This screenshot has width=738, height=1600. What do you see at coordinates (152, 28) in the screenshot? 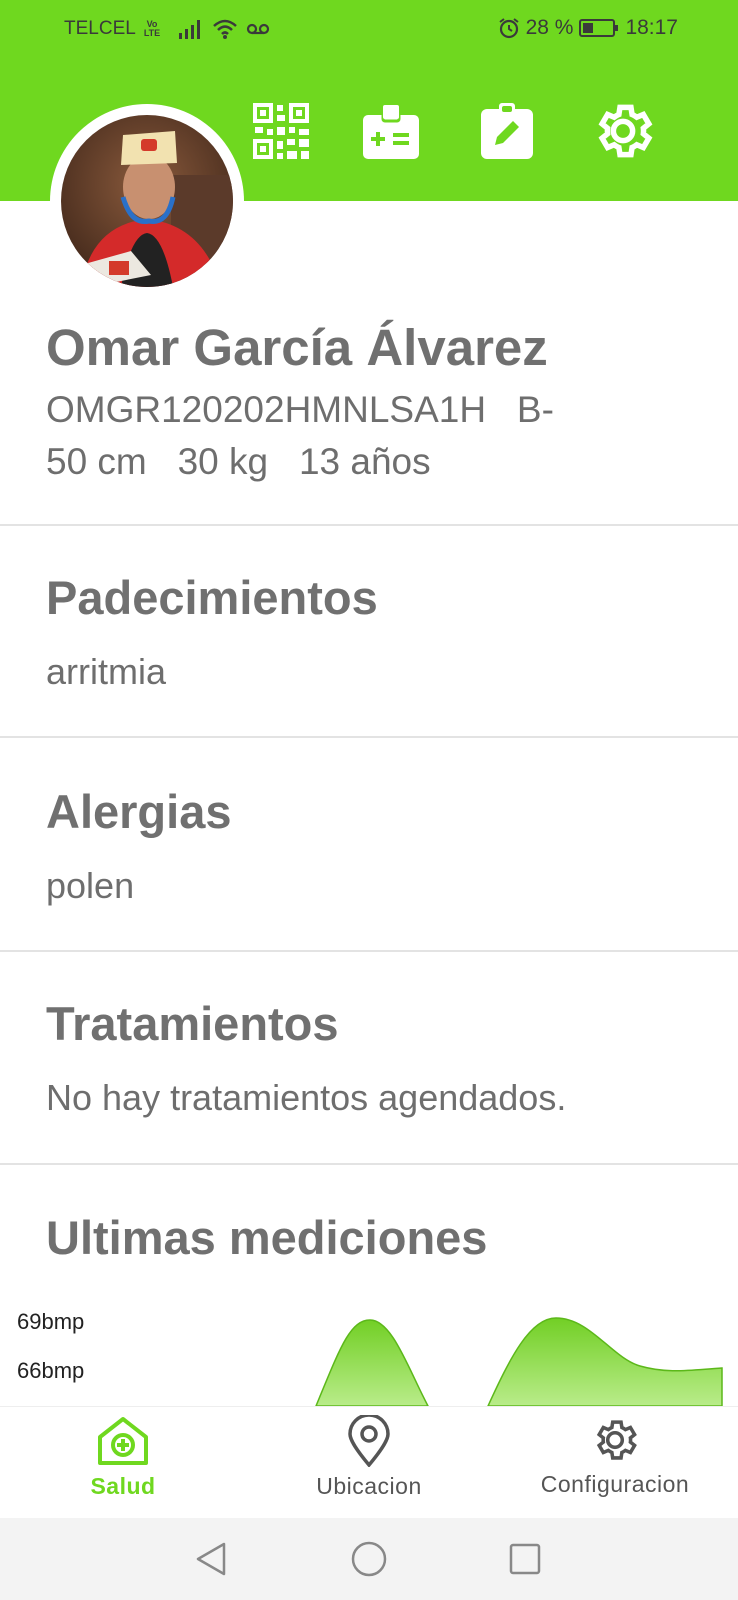
I see `volte-icon: Vo LTE` at bounding box center [152, 28].